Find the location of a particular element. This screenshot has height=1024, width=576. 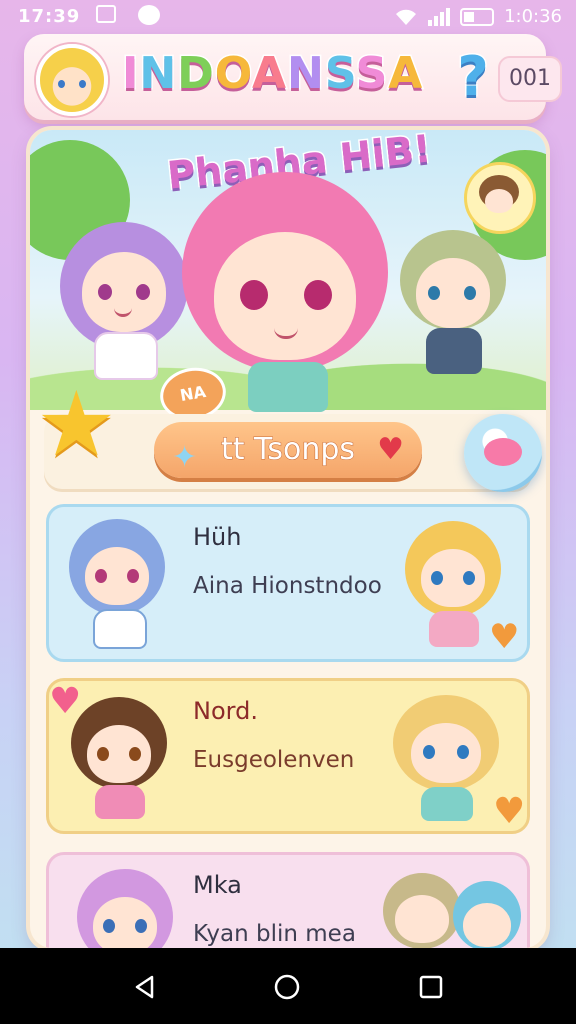

status-notification-icons is located at coordinates (128, 15).